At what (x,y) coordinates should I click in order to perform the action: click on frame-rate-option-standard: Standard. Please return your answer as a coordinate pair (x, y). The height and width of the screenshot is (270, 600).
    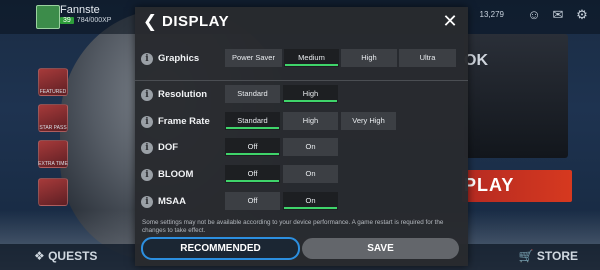
    Looking at the image, I should click on (252, 121).